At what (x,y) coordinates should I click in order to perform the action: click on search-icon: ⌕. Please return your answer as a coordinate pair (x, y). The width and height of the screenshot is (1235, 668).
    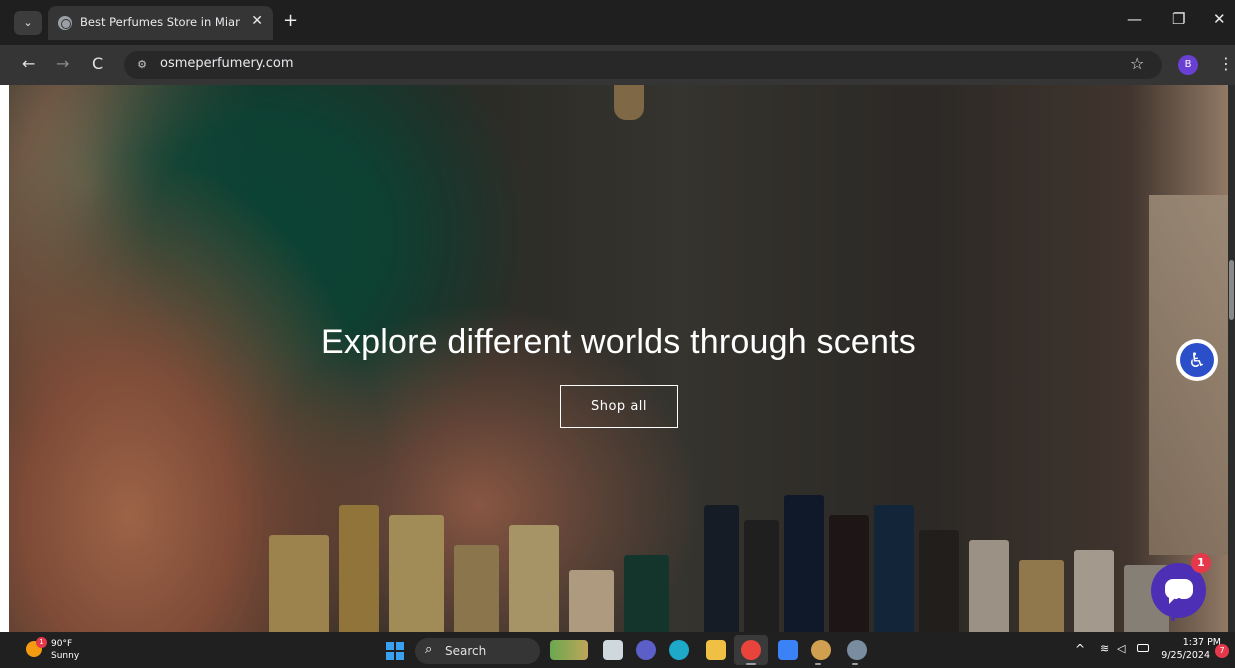
    Looking at the image, I should click on (429, 649).